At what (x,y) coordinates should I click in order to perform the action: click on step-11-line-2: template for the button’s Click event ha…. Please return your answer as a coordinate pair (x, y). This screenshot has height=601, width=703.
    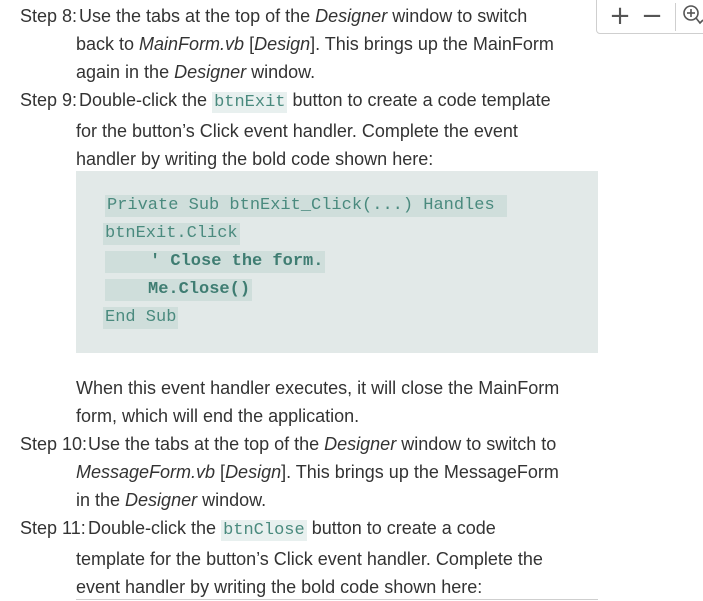
    Looking at the image, I should click on (309, 559).